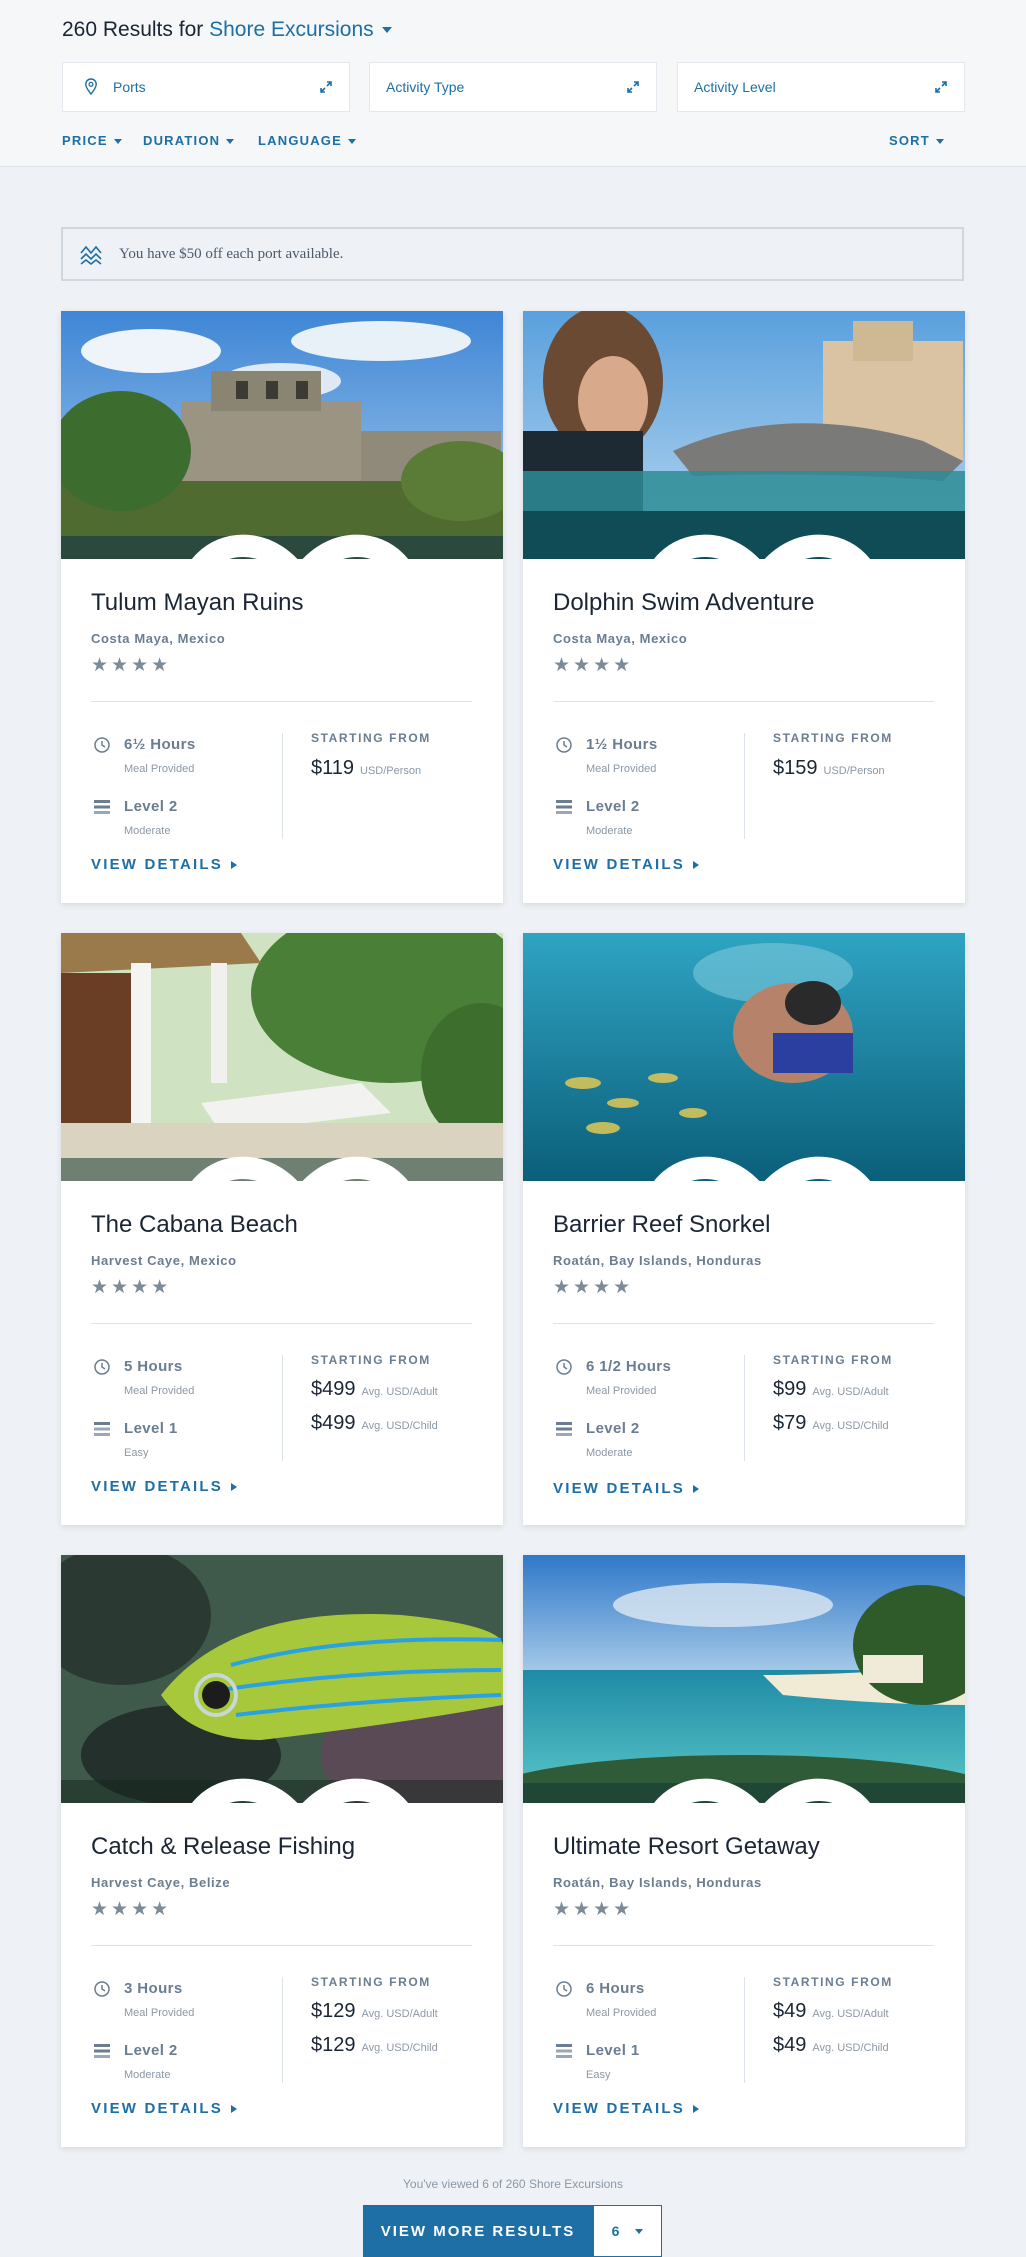 The height and width of the screenshot is (2257, 1026). I want to click on activity-type-filter: Activity Type, so click(513, 87).